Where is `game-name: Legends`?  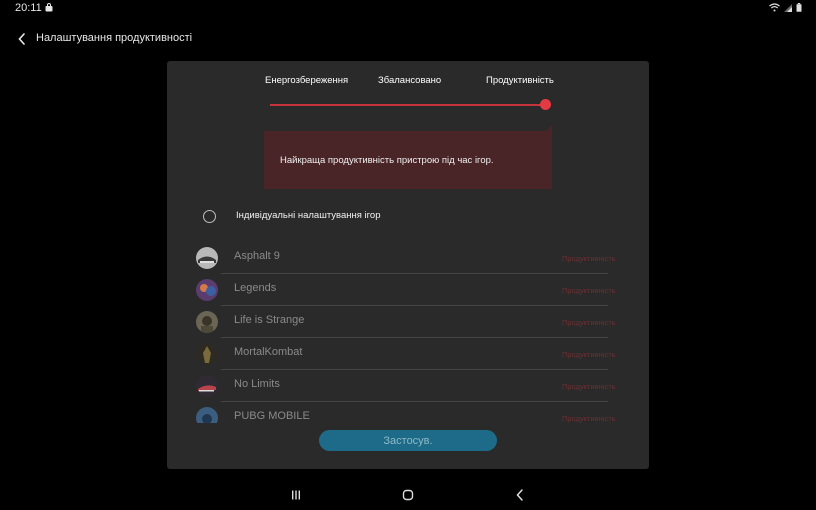 game-name: Legends is located at coordinates (255, 288).